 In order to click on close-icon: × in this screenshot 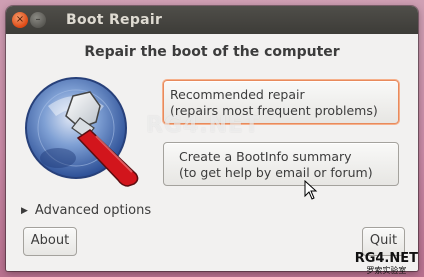, I will do `click(20, 19)`.